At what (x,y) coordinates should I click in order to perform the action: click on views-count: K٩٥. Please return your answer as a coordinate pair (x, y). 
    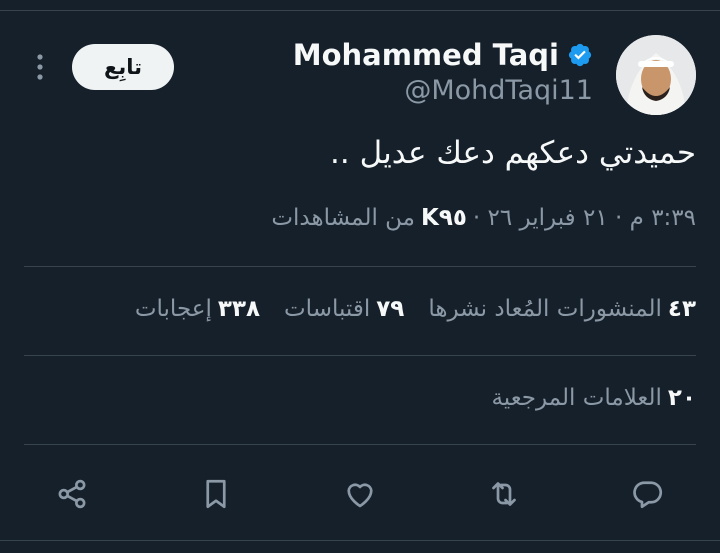
    Looking at the image, I should click on (444, 218).